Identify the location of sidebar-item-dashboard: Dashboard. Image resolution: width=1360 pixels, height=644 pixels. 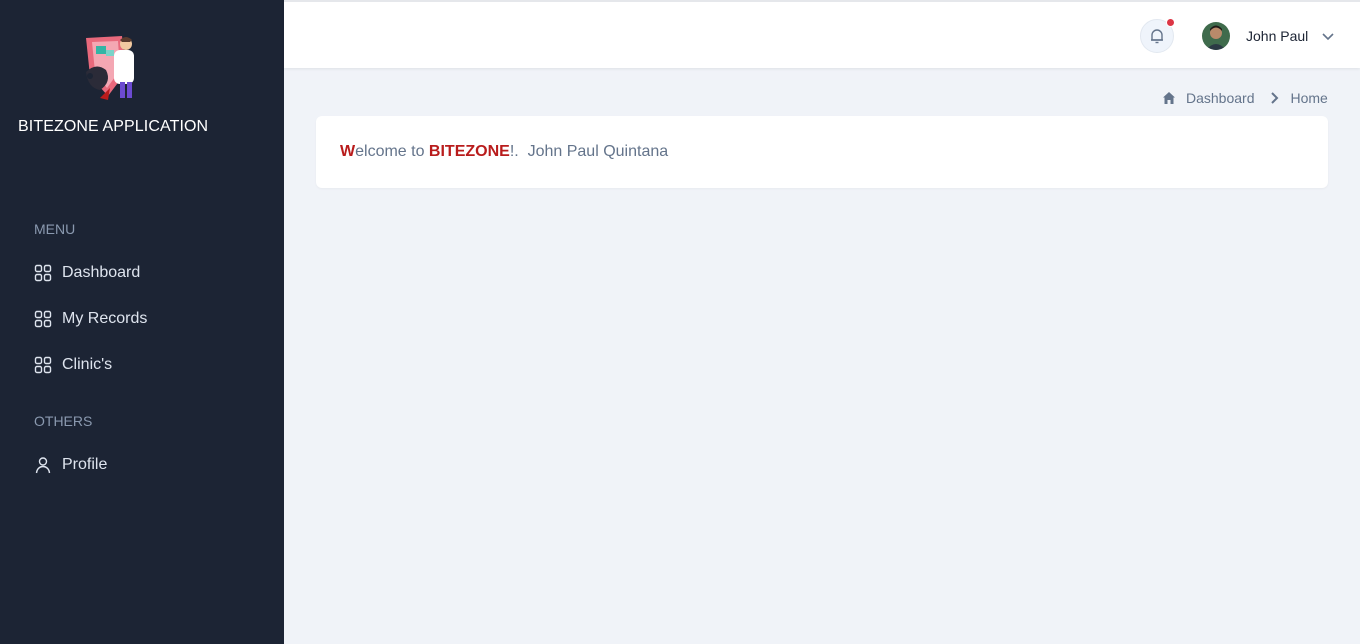
(87, 273).